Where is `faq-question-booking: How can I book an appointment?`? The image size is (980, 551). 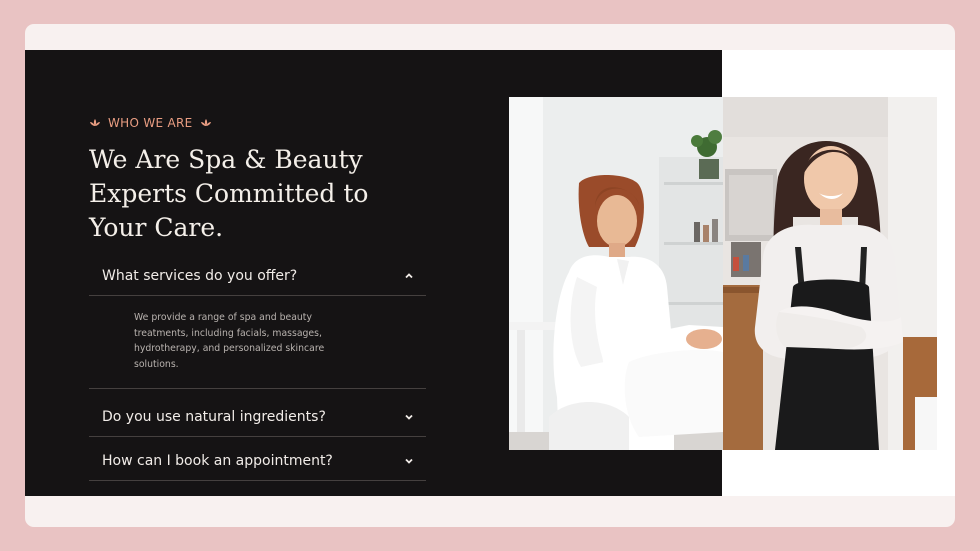 faq-question-booking: How can I book an appointment? is located at coordinates (257, 461).